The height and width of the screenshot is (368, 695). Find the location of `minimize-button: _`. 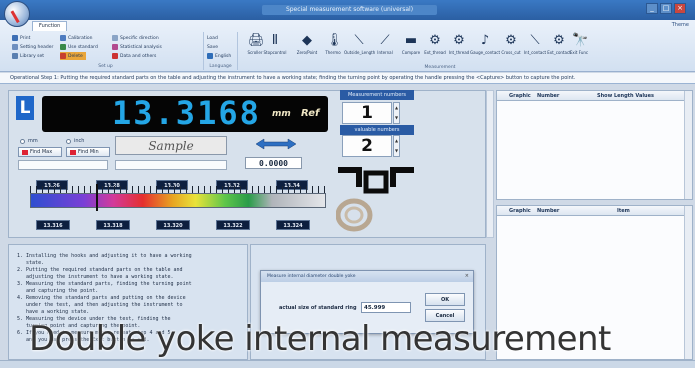

minimize-button: _ is located at coordinates (652, 8).